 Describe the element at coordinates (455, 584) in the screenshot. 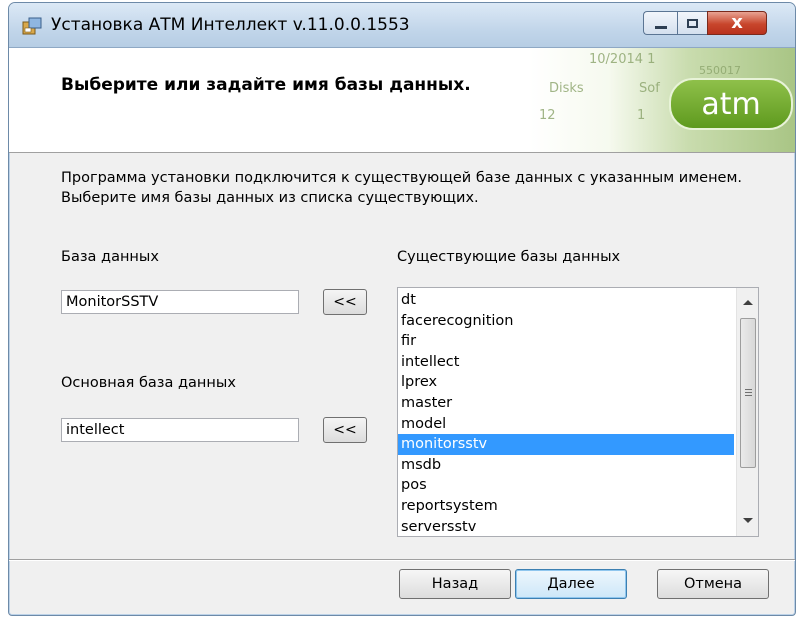

I see `back-button: Назад` at that location.